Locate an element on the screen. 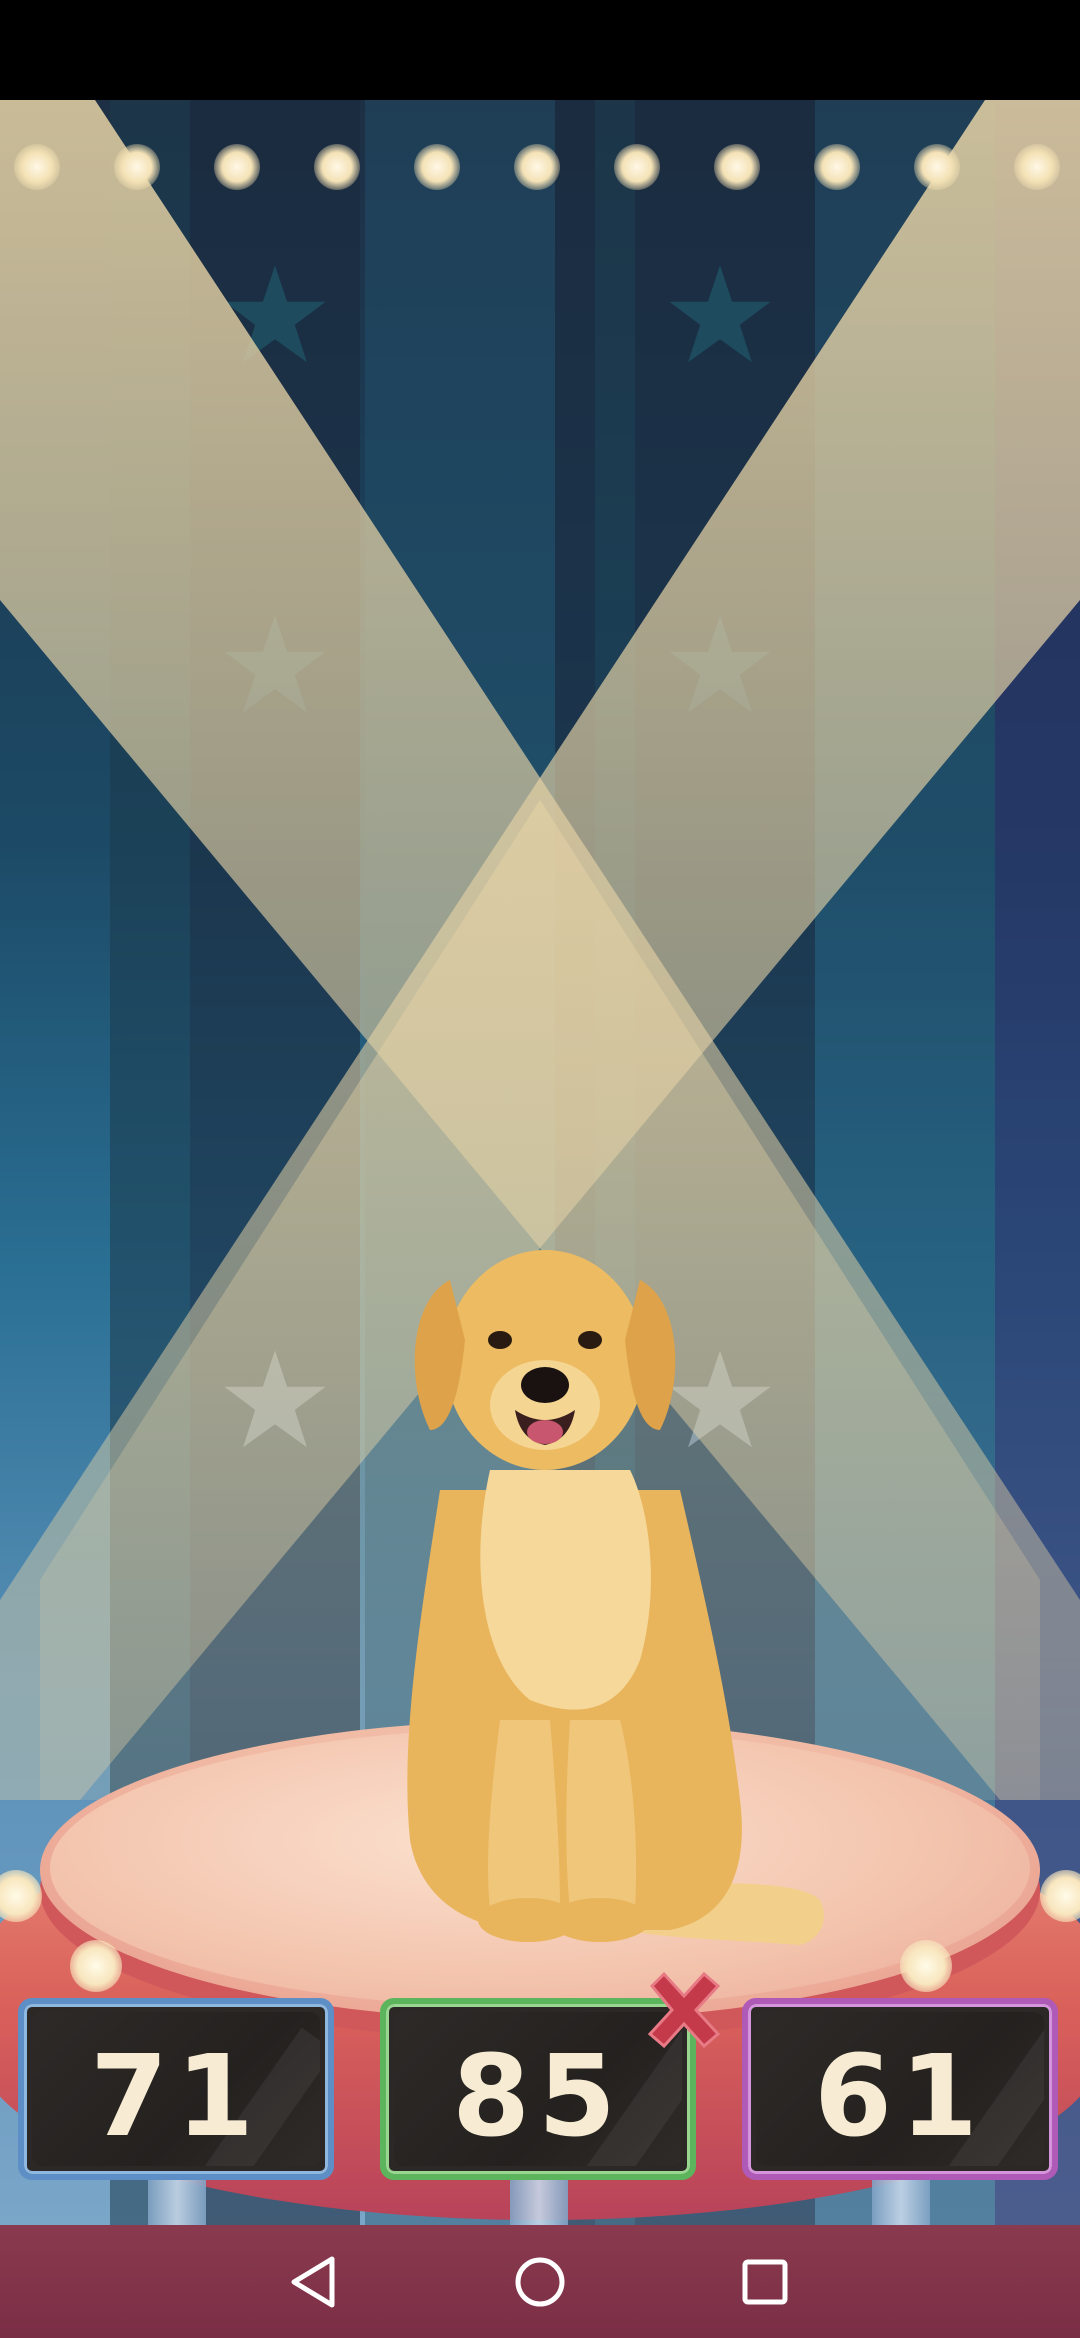 Image resolution: width=1080 pixels, height=2338 pixels. status-bar is located at coordinates (540, 50).